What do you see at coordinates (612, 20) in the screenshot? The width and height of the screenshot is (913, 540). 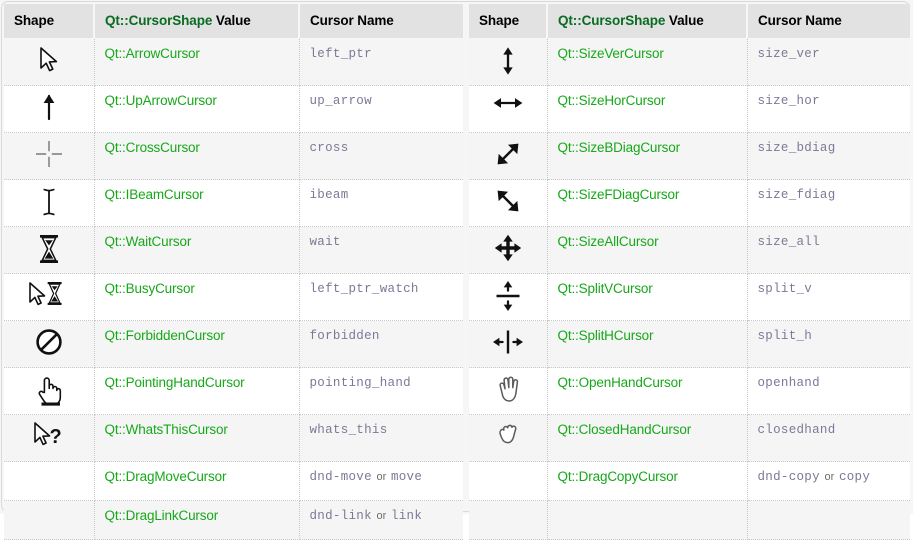 I see `right-header-value-qt: Qt::CursorShape` at bounding box center [612, 20].